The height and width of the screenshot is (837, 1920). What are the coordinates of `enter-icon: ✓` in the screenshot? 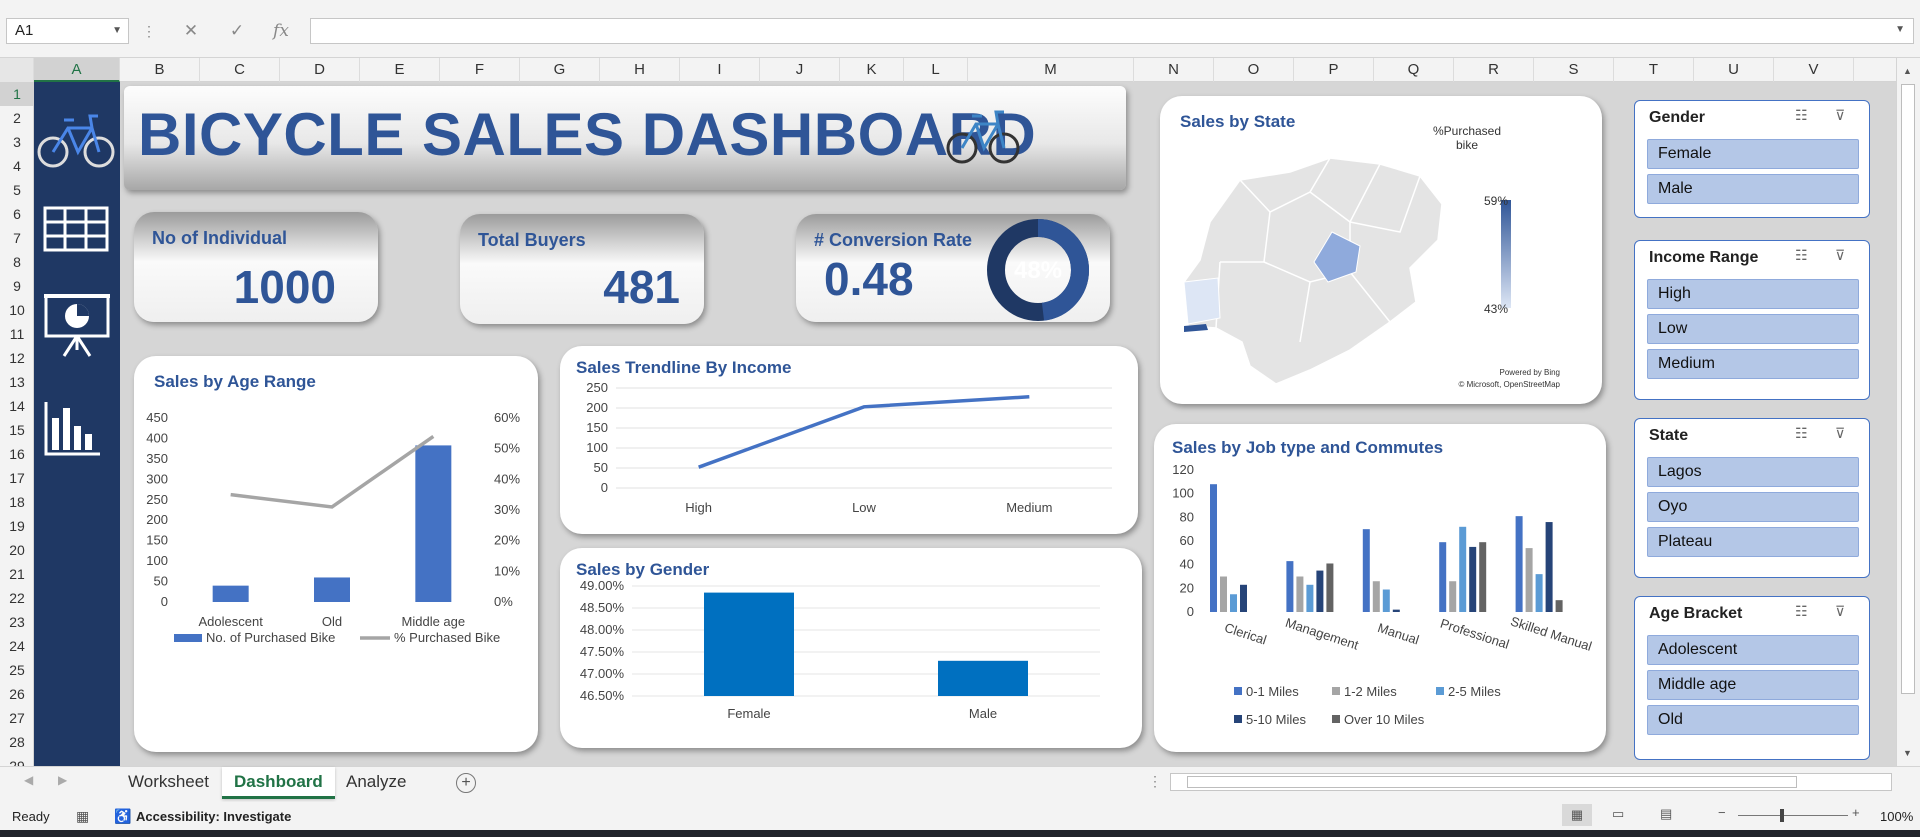 It's located at (237, 31).